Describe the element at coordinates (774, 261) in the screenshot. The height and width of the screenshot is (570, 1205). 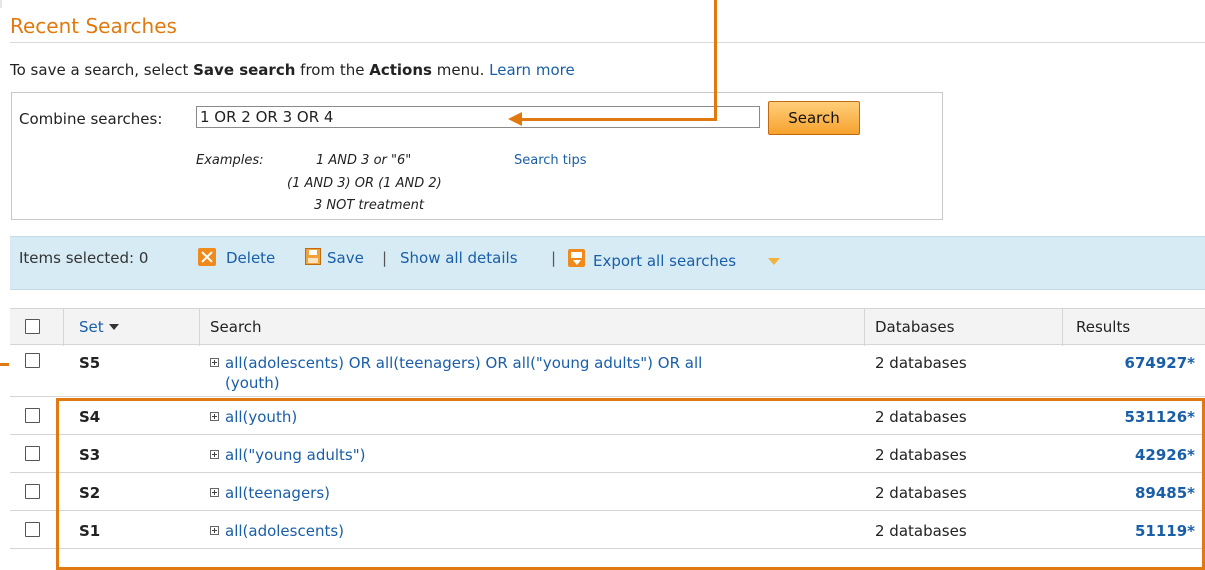
I see `chevron-down-icon` at that location.